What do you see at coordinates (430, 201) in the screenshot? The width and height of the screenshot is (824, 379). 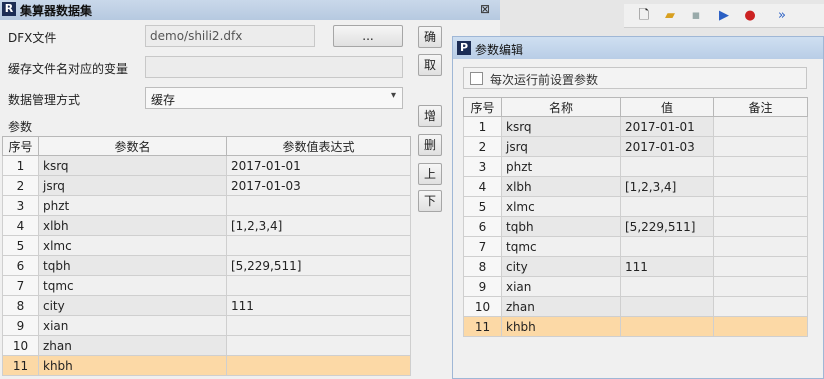 I see `move-down-button: 下` at bounding box center [430, 201].